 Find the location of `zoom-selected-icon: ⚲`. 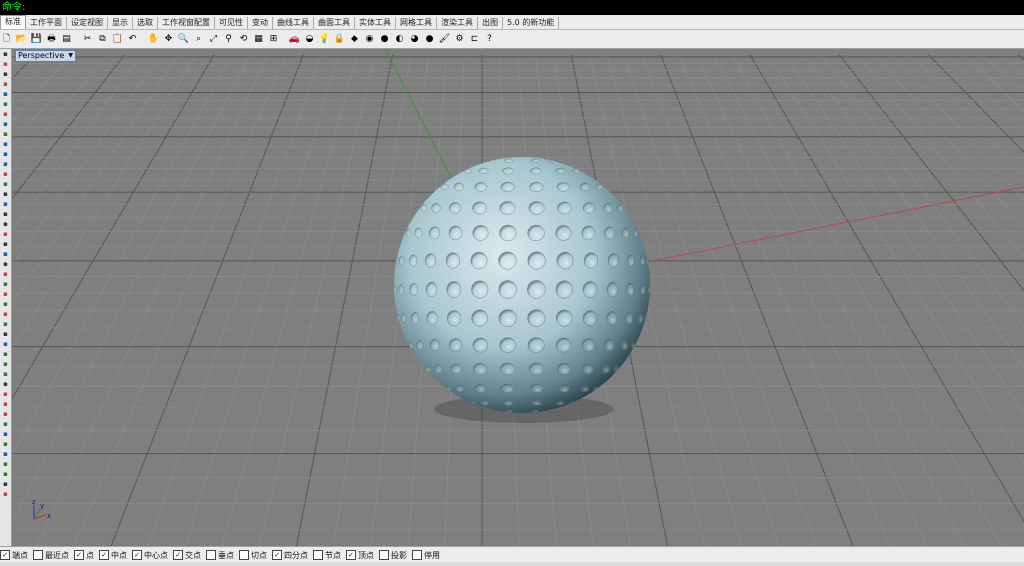

zoom-selected-icon: ⚲ is located at coordinates (228, 39).